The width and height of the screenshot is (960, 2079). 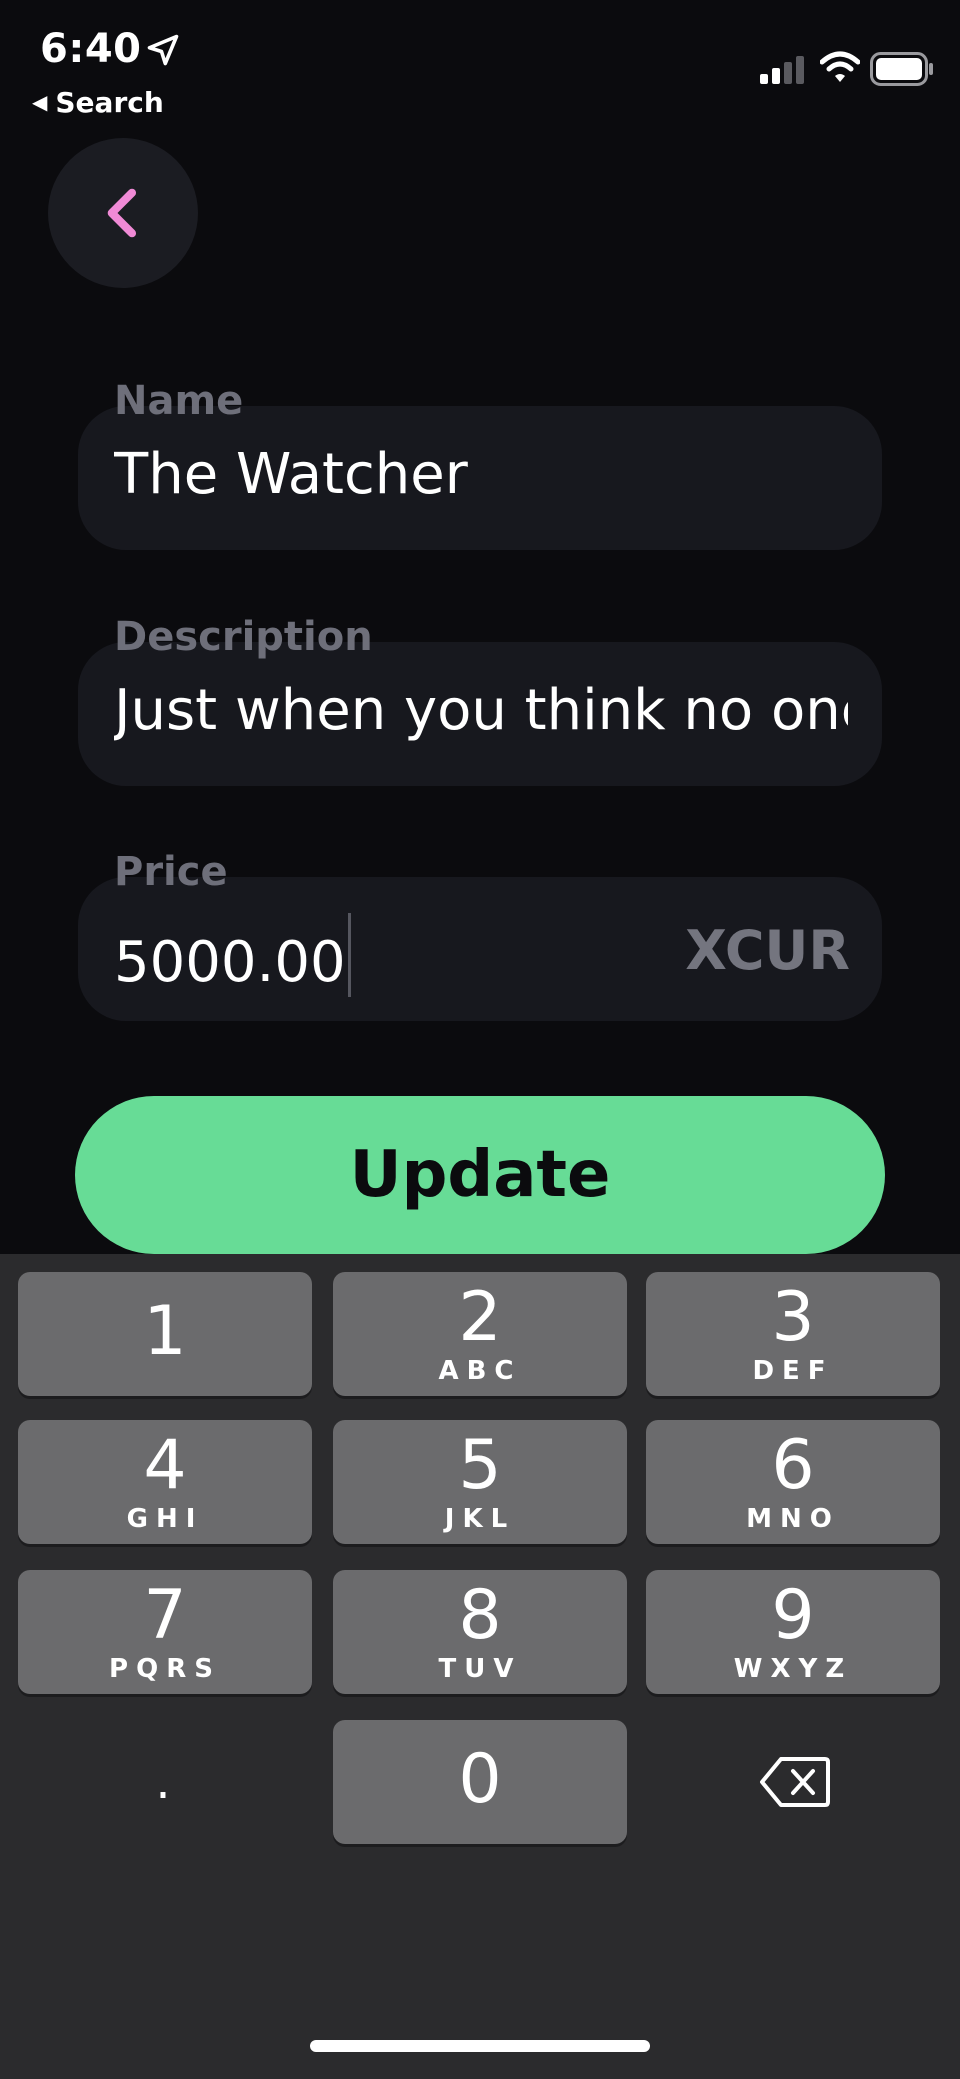 What do you see at coordinates (767, 950) in the screenshot?
I see `currency-suffix: XCUR` at bounding box center [767, 950].